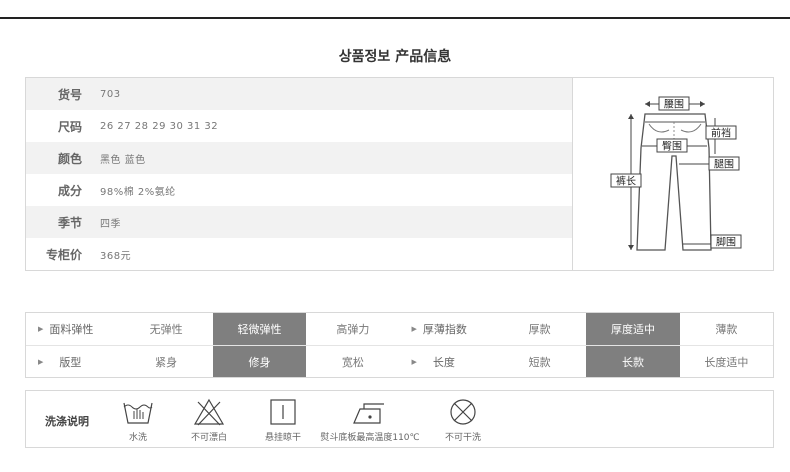 The image size is (790, 472). I want to click on attr-head-label: 面料弹性, so click(71, 329).